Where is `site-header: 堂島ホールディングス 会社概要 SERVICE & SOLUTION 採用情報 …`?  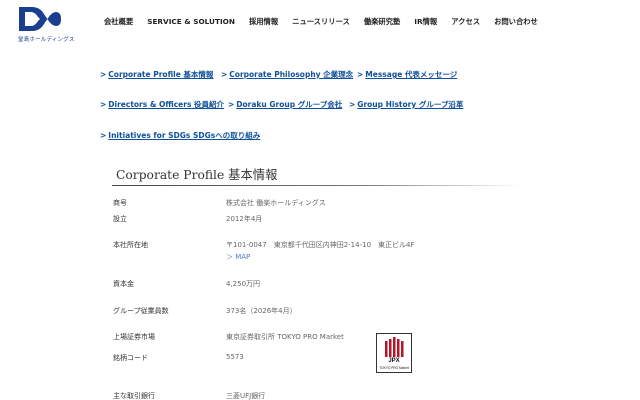 site-header: 堂島ホールディングス 会社概要 SERVICE & SOLUTION 採用情報 … is located at coordinates (320, 23).